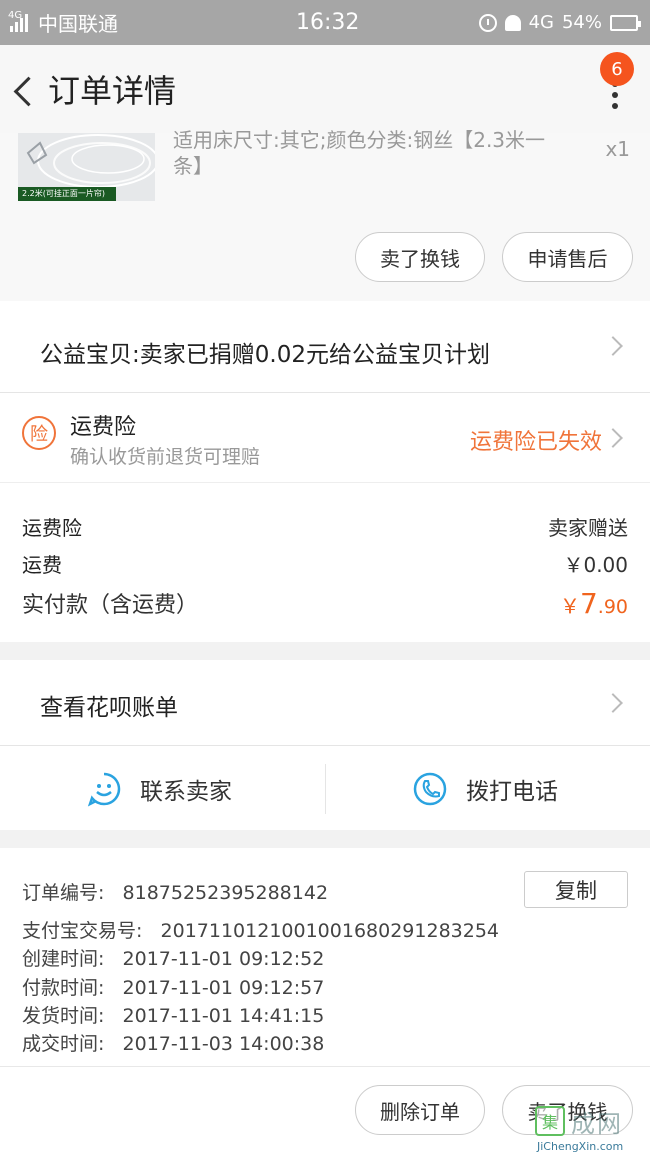  What do you see at coordinates (186, 791) in the screenshot?
I see `contact-seller-label: 联系卖家` at bounding box center [186, 791].